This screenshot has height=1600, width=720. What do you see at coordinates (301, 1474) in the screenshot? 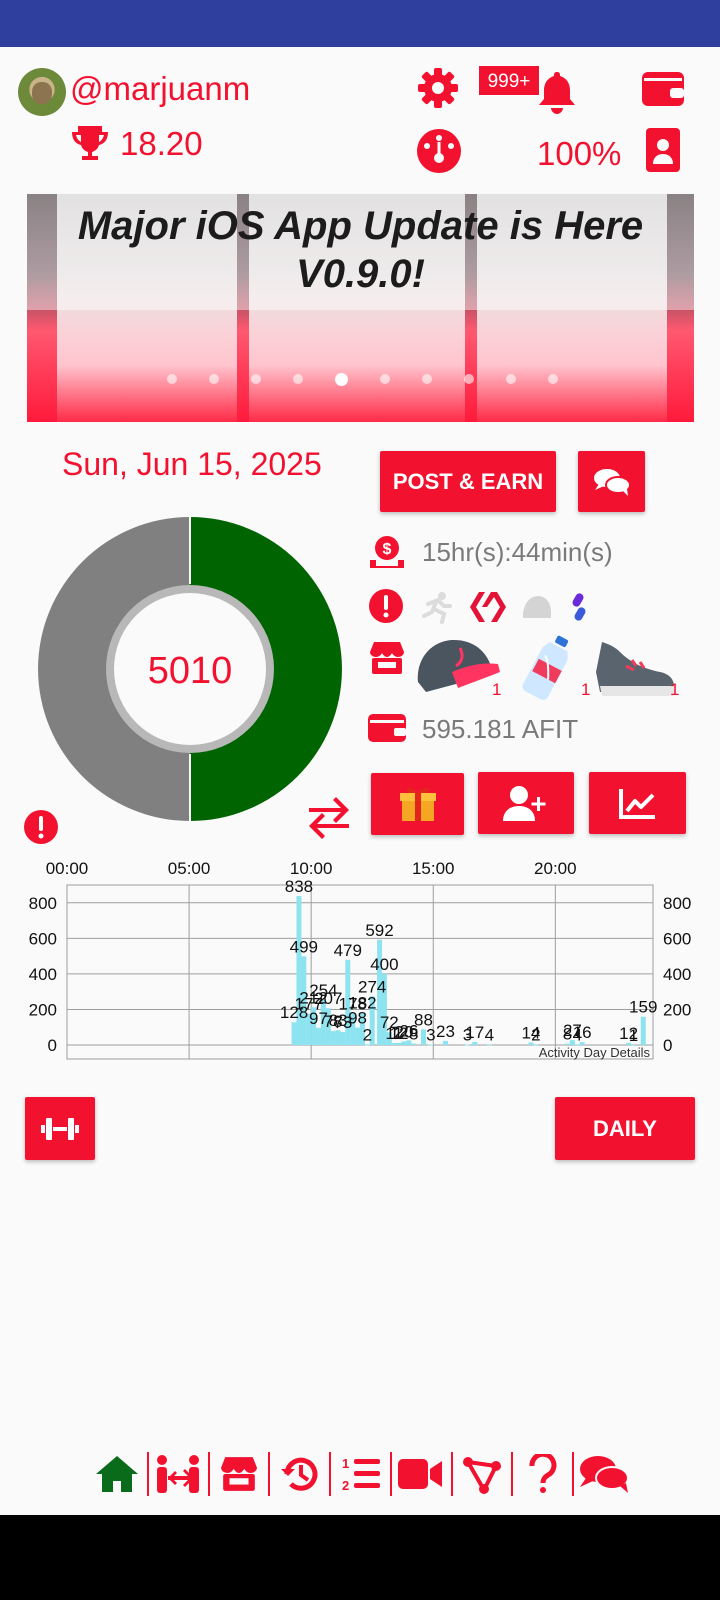
I see `nav-history` at bounding box center [301, 1474].